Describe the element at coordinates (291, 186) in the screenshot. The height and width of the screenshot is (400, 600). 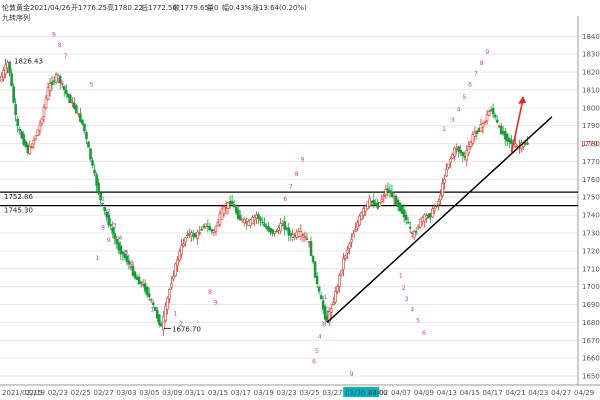
I see `nine-mark: 7` at that location.